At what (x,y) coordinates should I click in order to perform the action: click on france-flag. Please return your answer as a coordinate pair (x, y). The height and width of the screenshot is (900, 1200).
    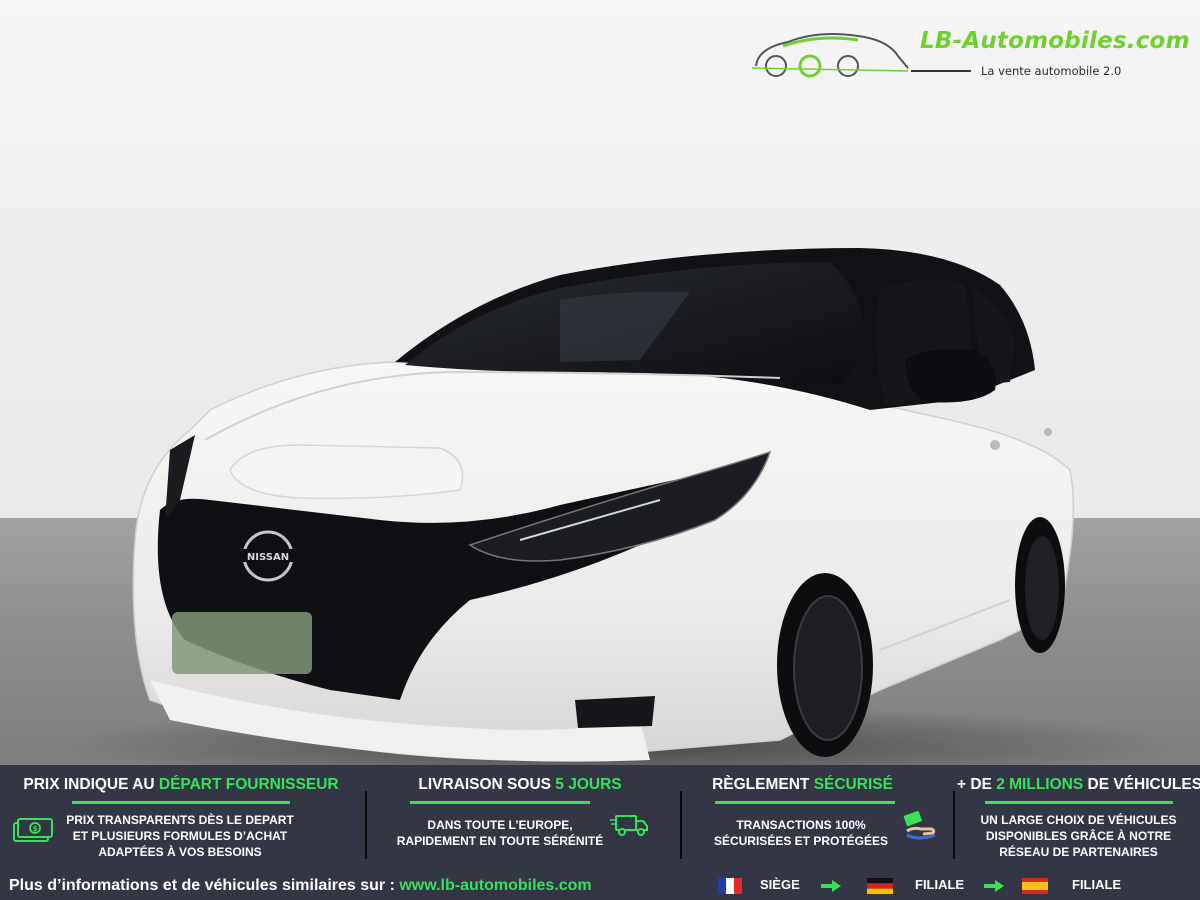
    Looking at the image, I should click on (730, 886).